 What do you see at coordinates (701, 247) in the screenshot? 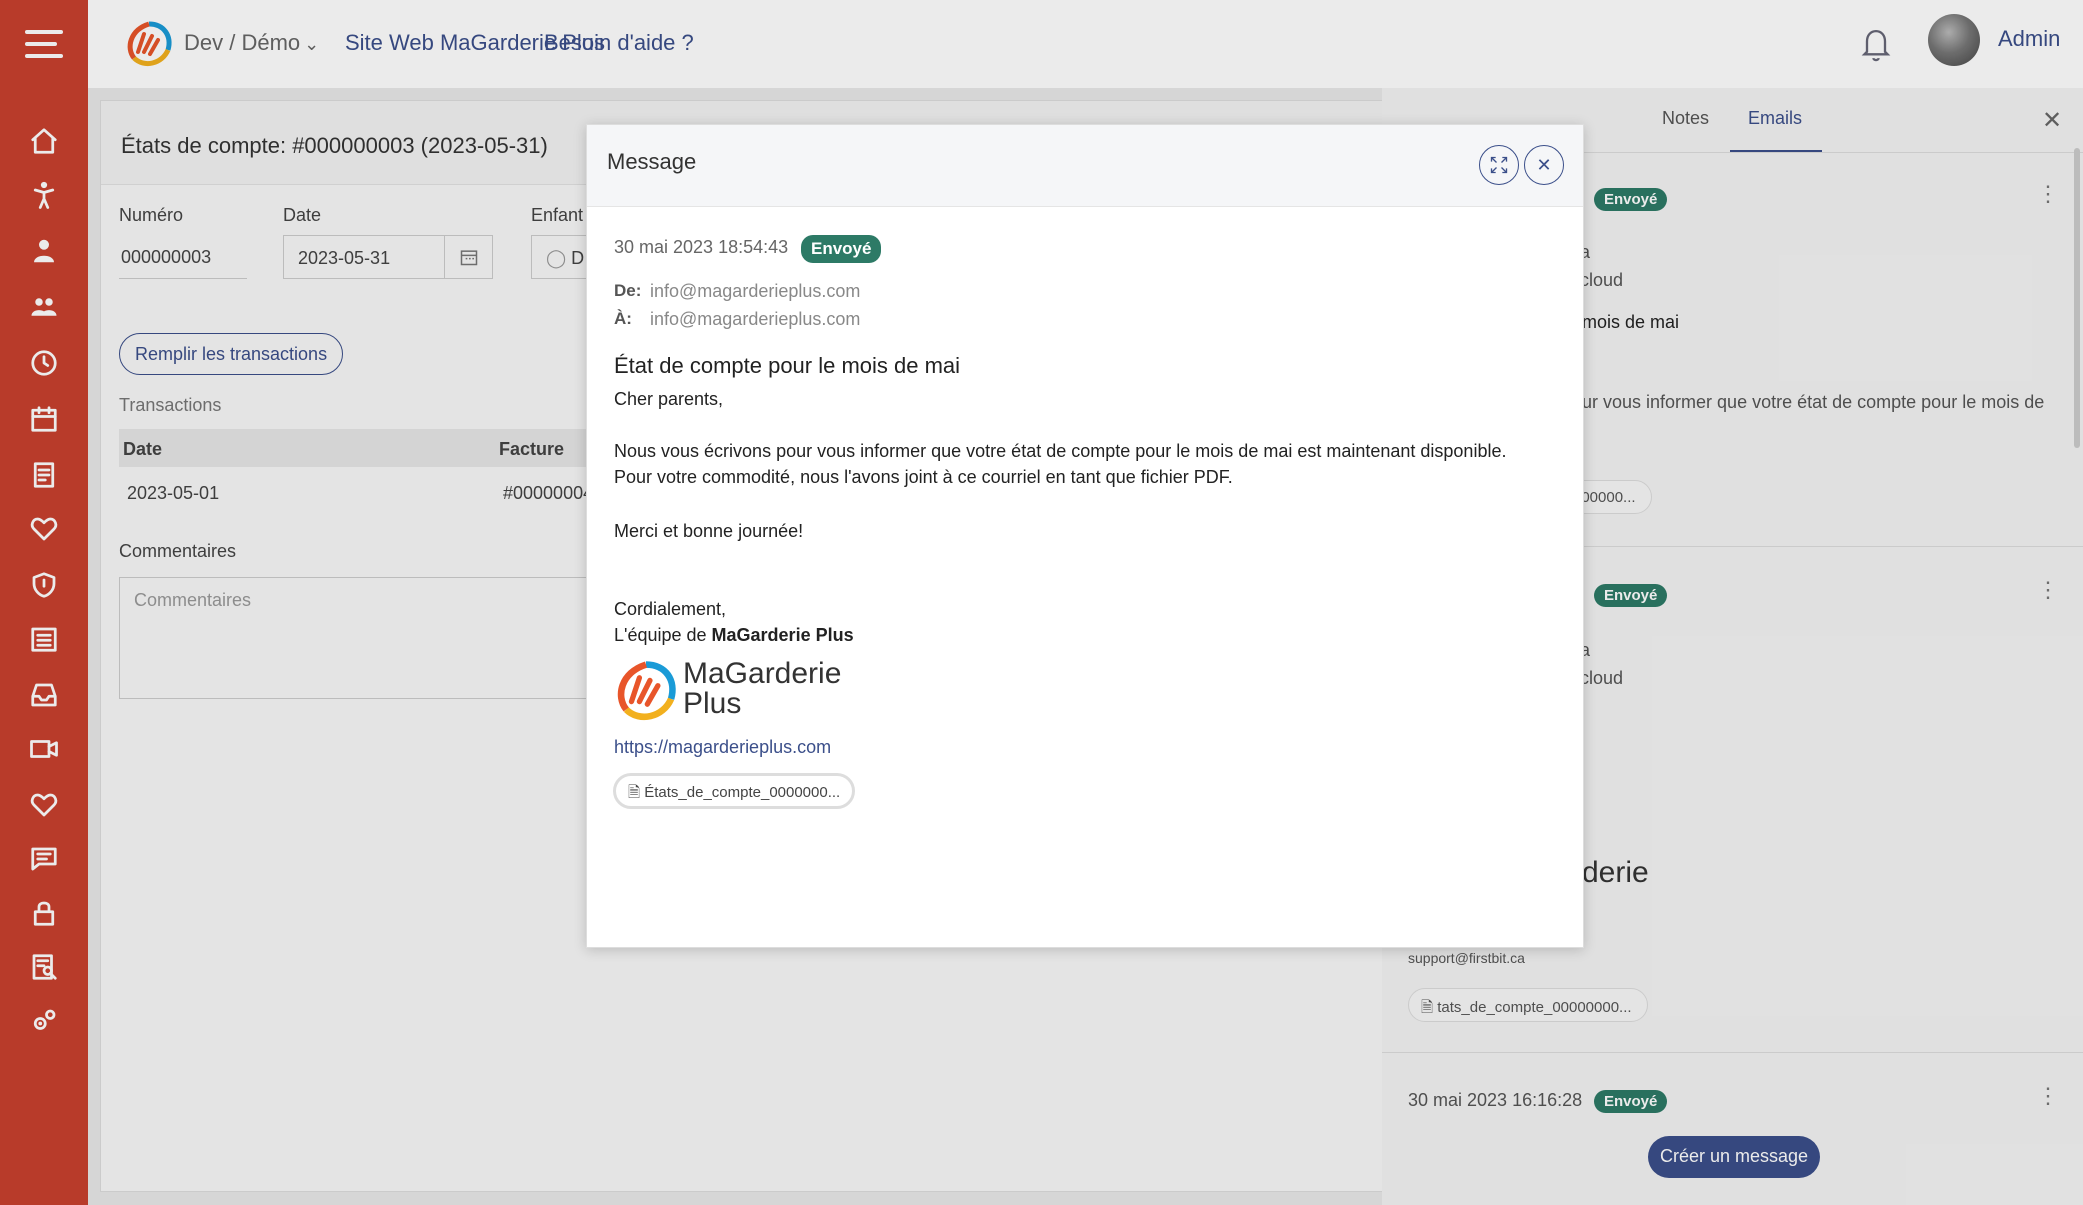
I see `message-date: 30 mai 2023 18:54:43` at bounding box center [701, 247].